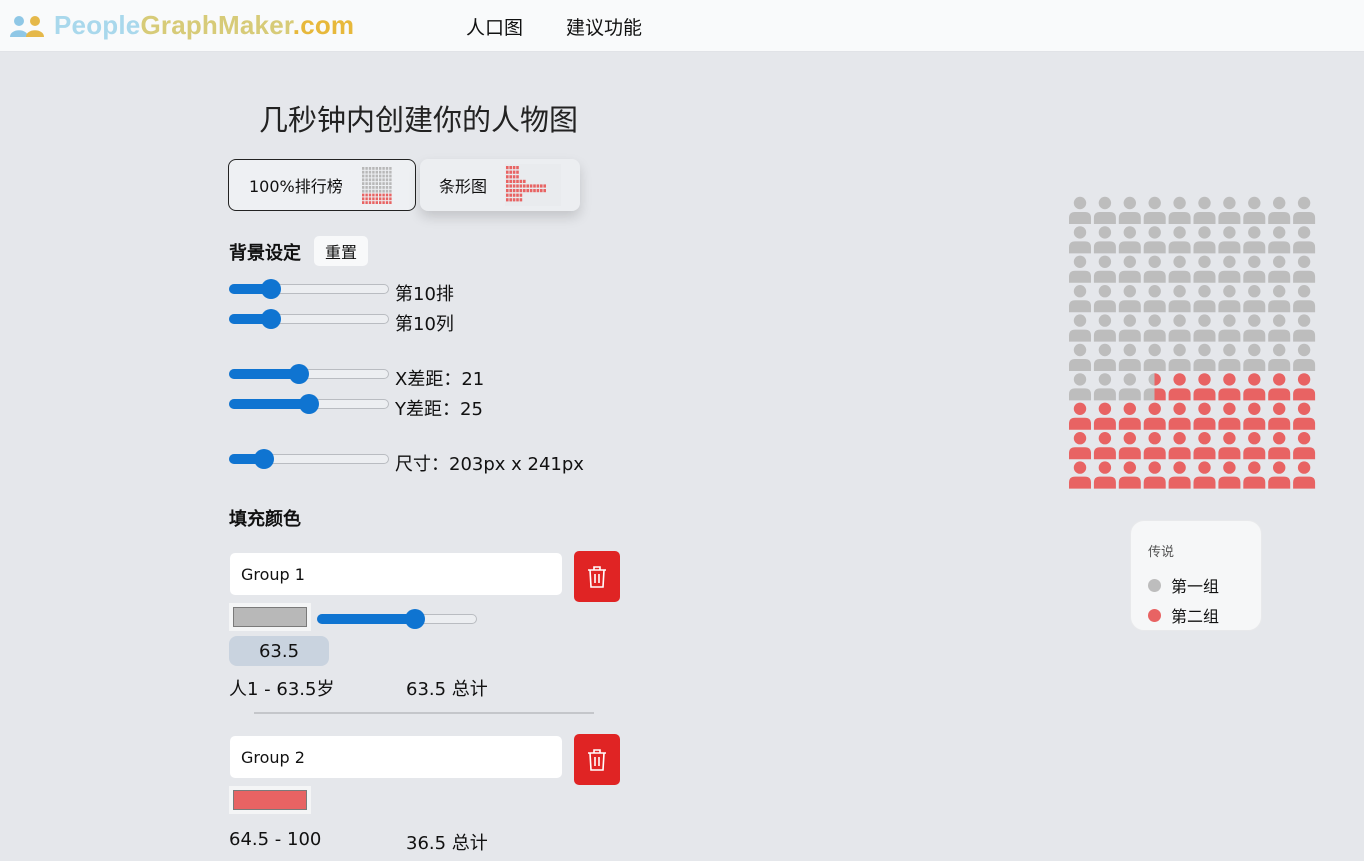 The width and height of the screenshot is (1364, 861). Describe the element at coordinates (27, 26) in the screenshot. I see `people-logo-icon` at that location.